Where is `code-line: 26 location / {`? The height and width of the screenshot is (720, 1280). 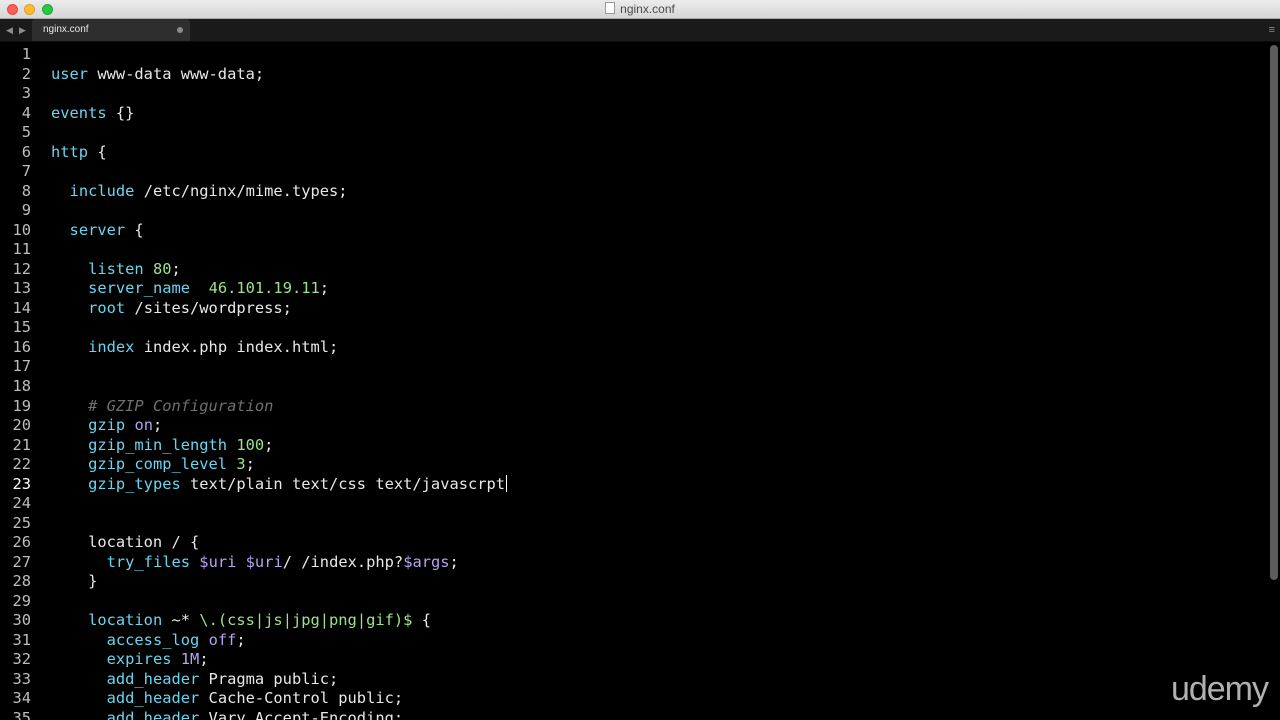 code-line: 26 location / { is located at coordinates (633, 542).